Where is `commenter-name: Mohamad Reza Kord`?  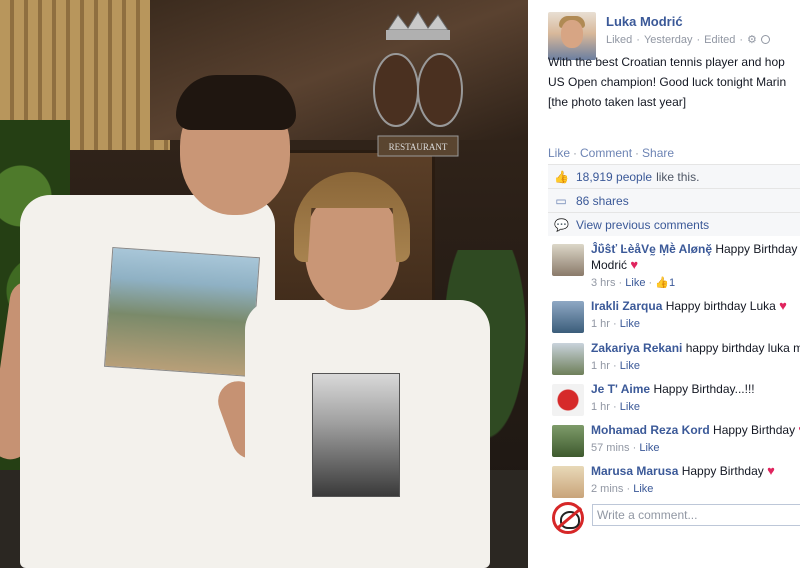 commenter-name: Mohamad Reza Kord is located at coordinates (650, 430).